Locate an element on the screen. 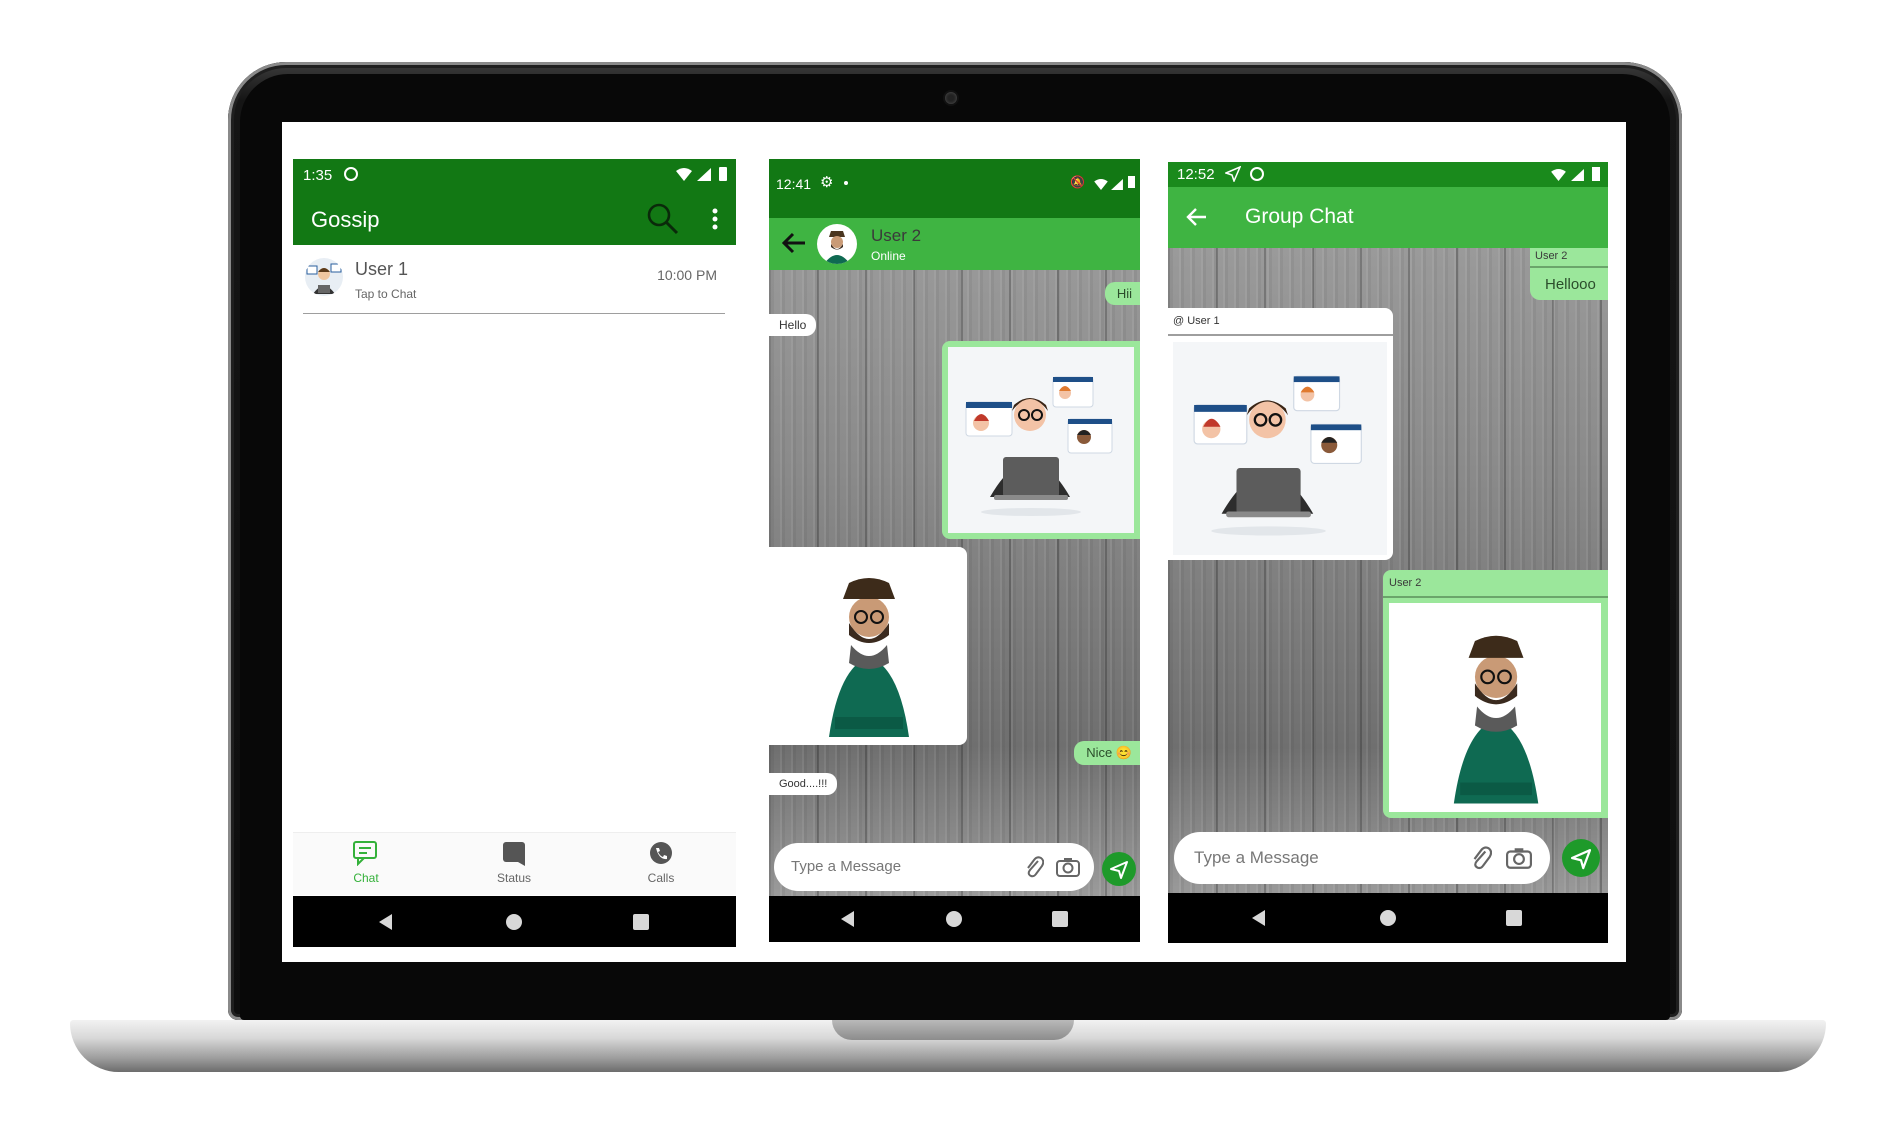  chat-list-item: User 1 Tap to Chat 10:00 PM is located at coordinates (514, 279).